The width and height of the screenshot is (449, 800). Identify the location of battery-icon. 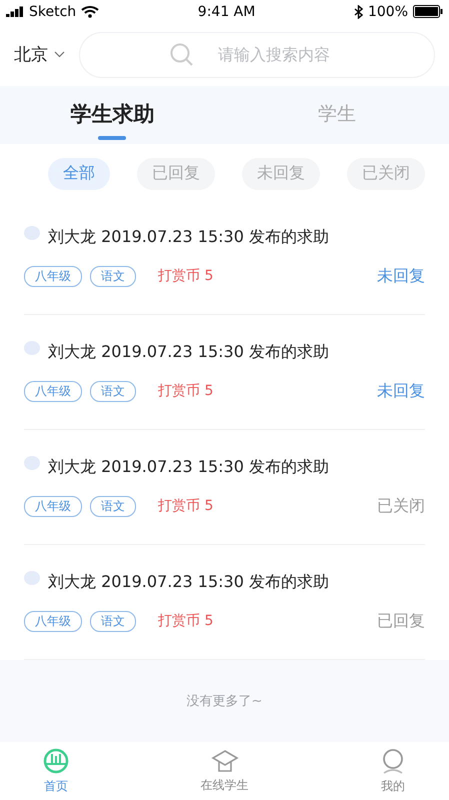
(428, 11).